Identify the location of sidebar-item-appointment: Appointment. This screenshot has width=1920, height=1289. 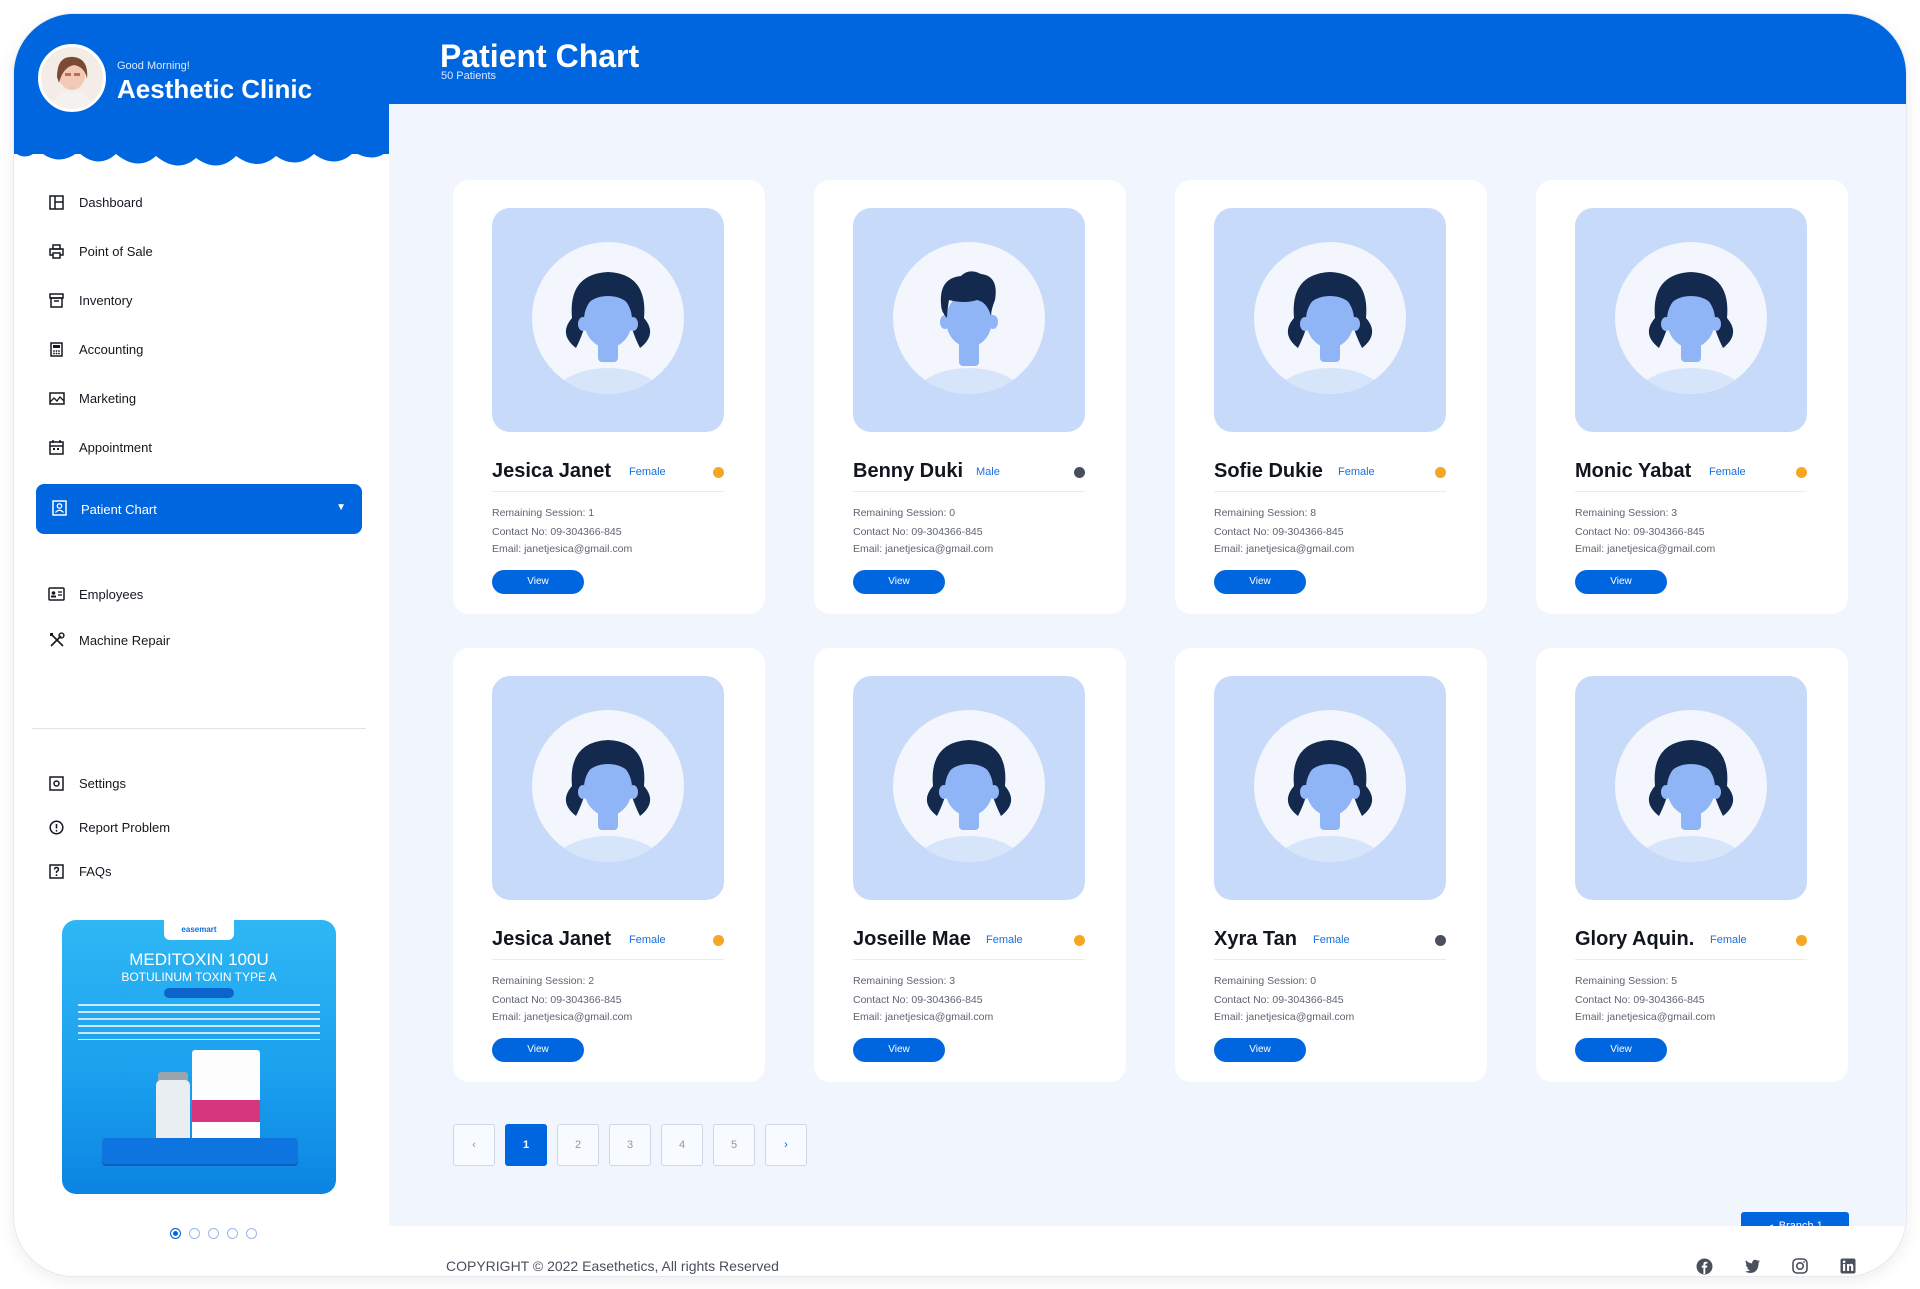
(100, 447).